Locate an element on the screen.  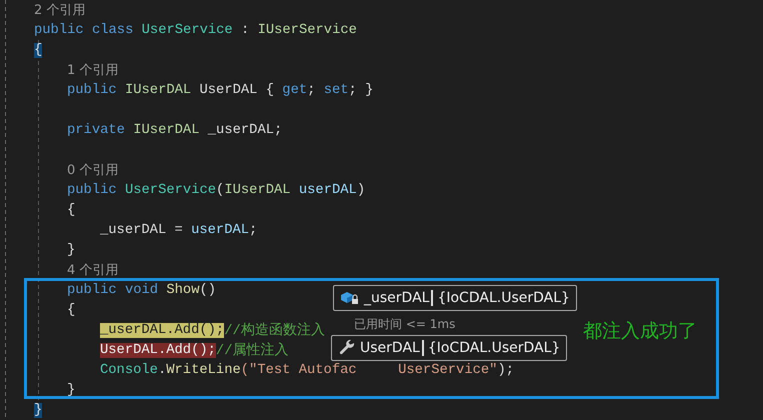
code-token: //构造函数注入 is located at coordinates (274, 330).